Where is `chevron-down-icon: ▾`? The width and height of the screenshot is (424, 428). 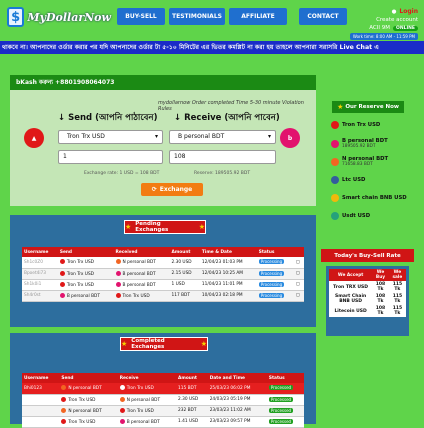
chevron-down-icon: ▾ is located at coordinates (156, 136).